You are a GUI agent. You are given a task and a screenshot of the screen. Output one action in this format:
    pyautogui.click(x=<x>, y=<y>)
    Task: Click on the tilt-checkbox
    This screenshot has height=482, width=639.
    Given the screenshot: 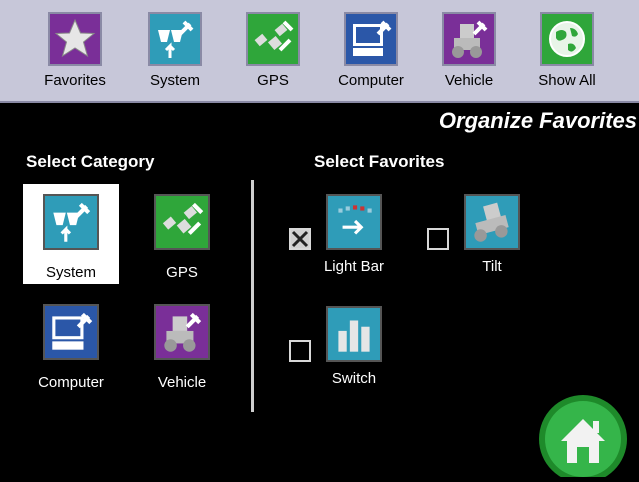 What is the action you would take?
    pyautogui.click(x=438, y=239)
    